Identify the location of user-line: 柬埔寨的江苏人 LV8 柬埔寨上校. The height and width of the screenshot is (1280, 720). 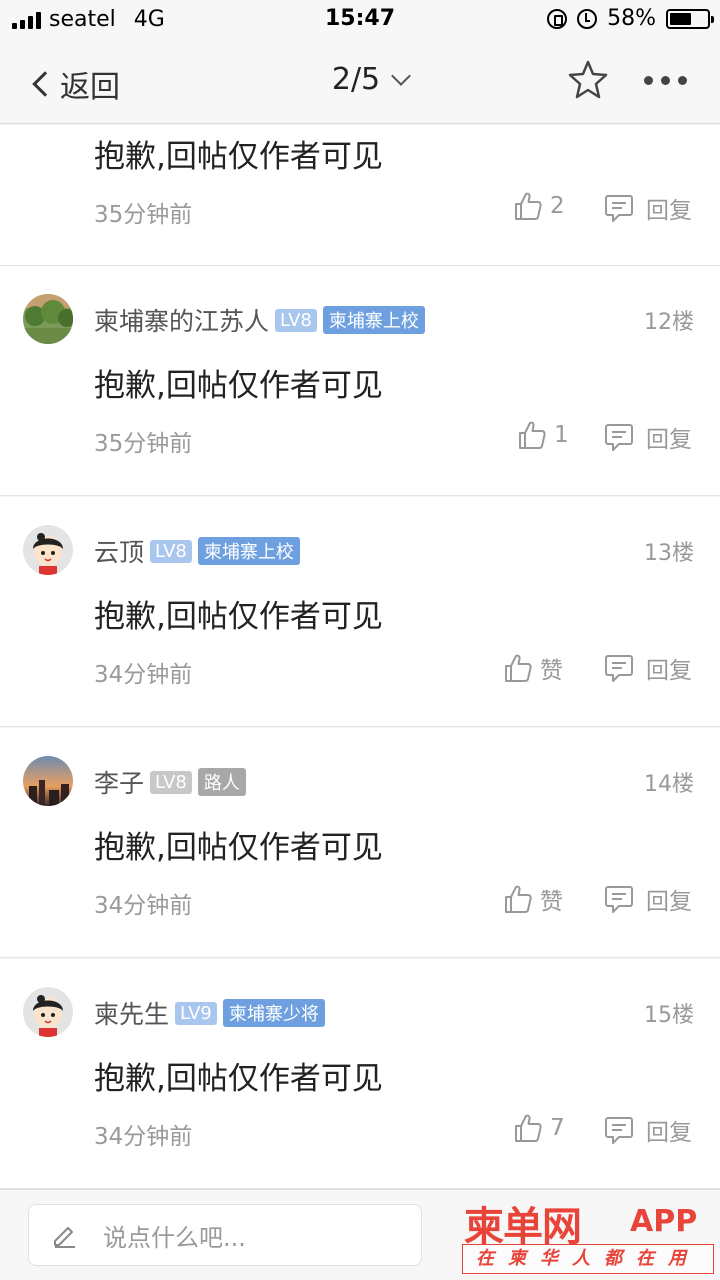
(259, 320).